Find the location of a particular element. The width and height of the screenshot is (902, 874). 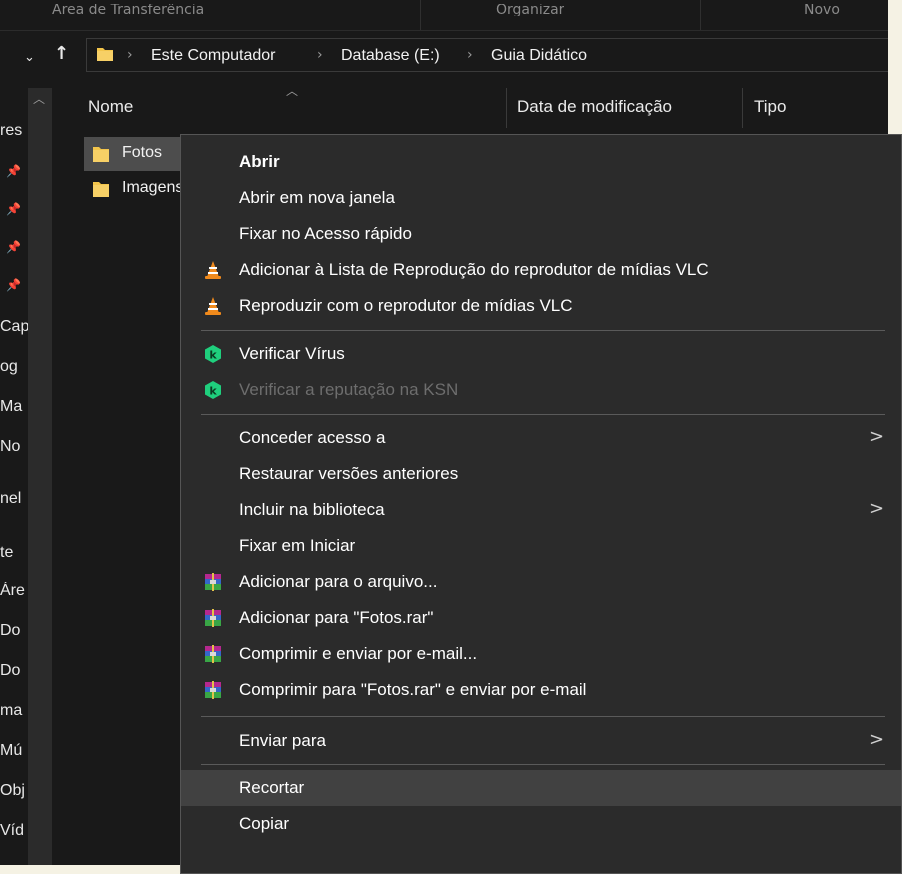

nav-item: Áre is located at coordinates (14, 591).